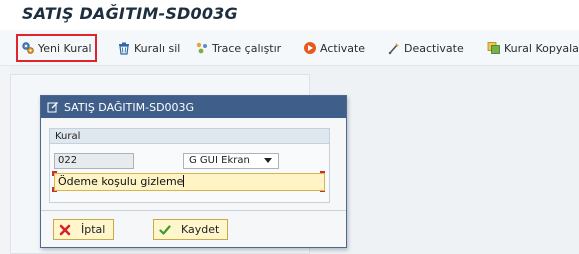  I want to click on rule-code-field: 022, so click(94, 161).